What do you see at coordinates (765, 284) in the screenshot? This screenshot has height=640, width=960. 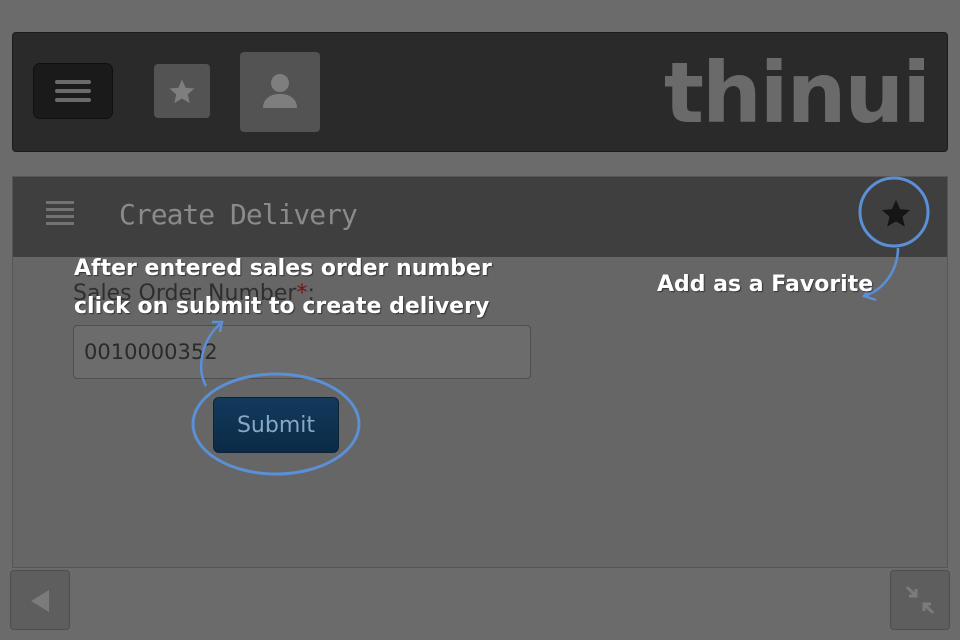 I see `favorite-note: Add as a Favorite` at bounding box center [765, 284].